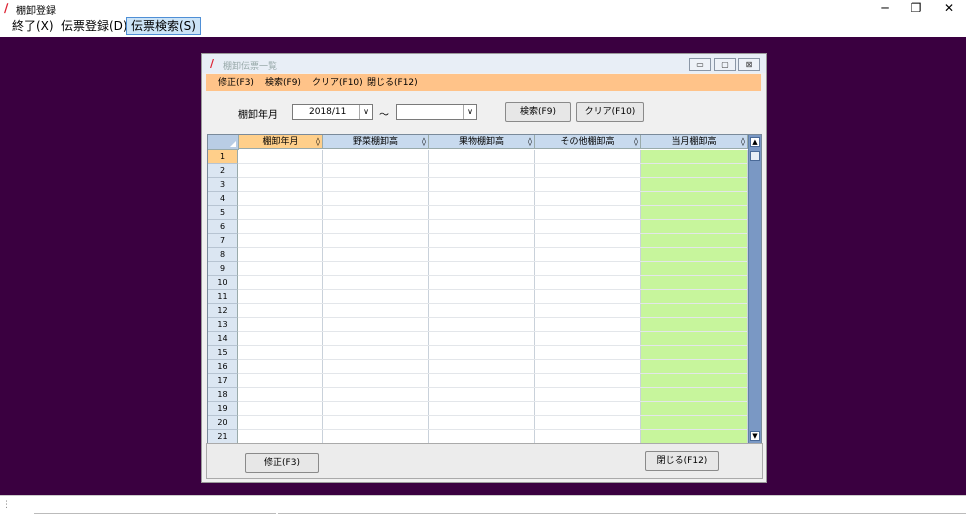  What do you see at coordinates (212, 63) in the screenshot?
I see `child-app-icon: ∕` at bounding box center [212, 63].